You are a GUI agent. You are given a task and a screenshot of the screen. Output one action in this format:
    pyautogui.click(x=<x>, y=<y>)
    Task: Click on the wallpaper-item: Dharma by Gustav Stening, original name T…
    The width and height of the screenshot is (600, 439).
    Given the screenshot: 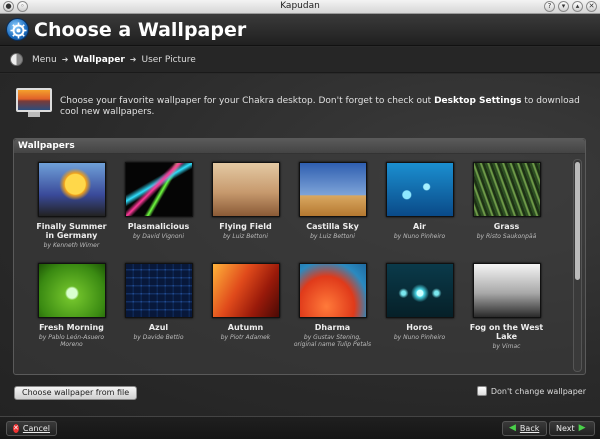 What is the action you would take?
    pyautogui.click(x=332, y=306)
    